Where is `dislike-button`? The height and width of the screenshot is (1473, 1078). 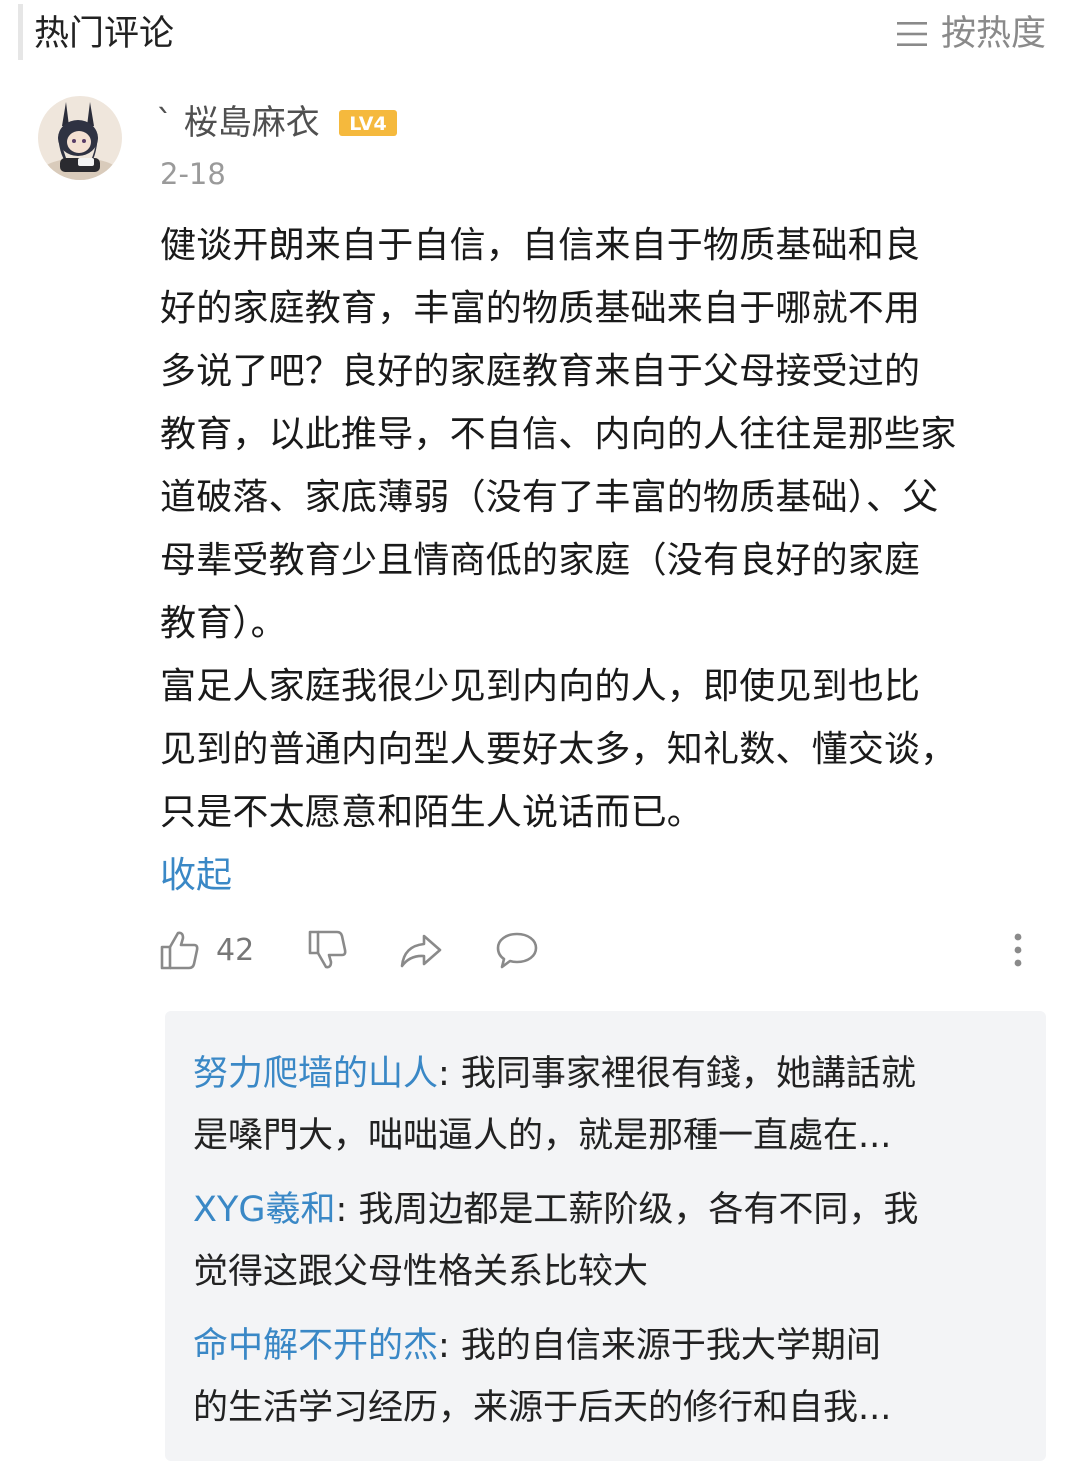
dislike-button is located at coordinates (328, 950).